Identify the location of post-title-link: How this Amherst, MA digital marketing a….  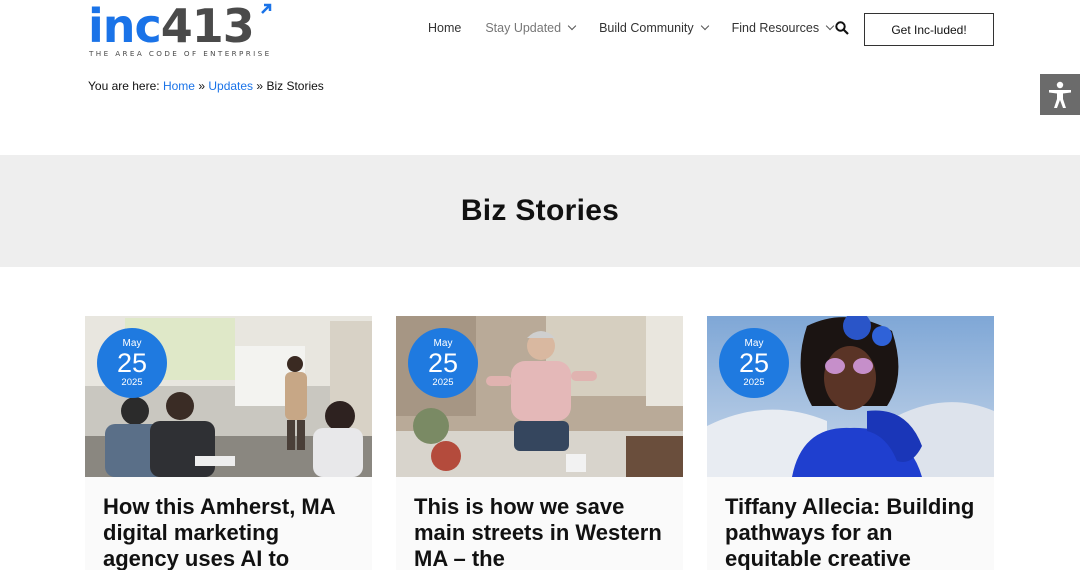
(230, 532).